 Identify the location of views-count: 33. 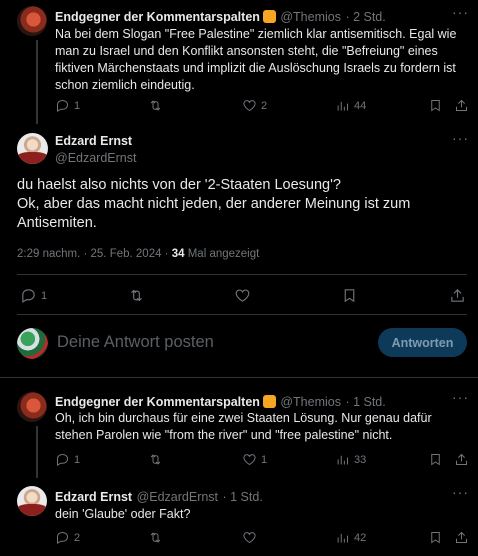
(360, 459).